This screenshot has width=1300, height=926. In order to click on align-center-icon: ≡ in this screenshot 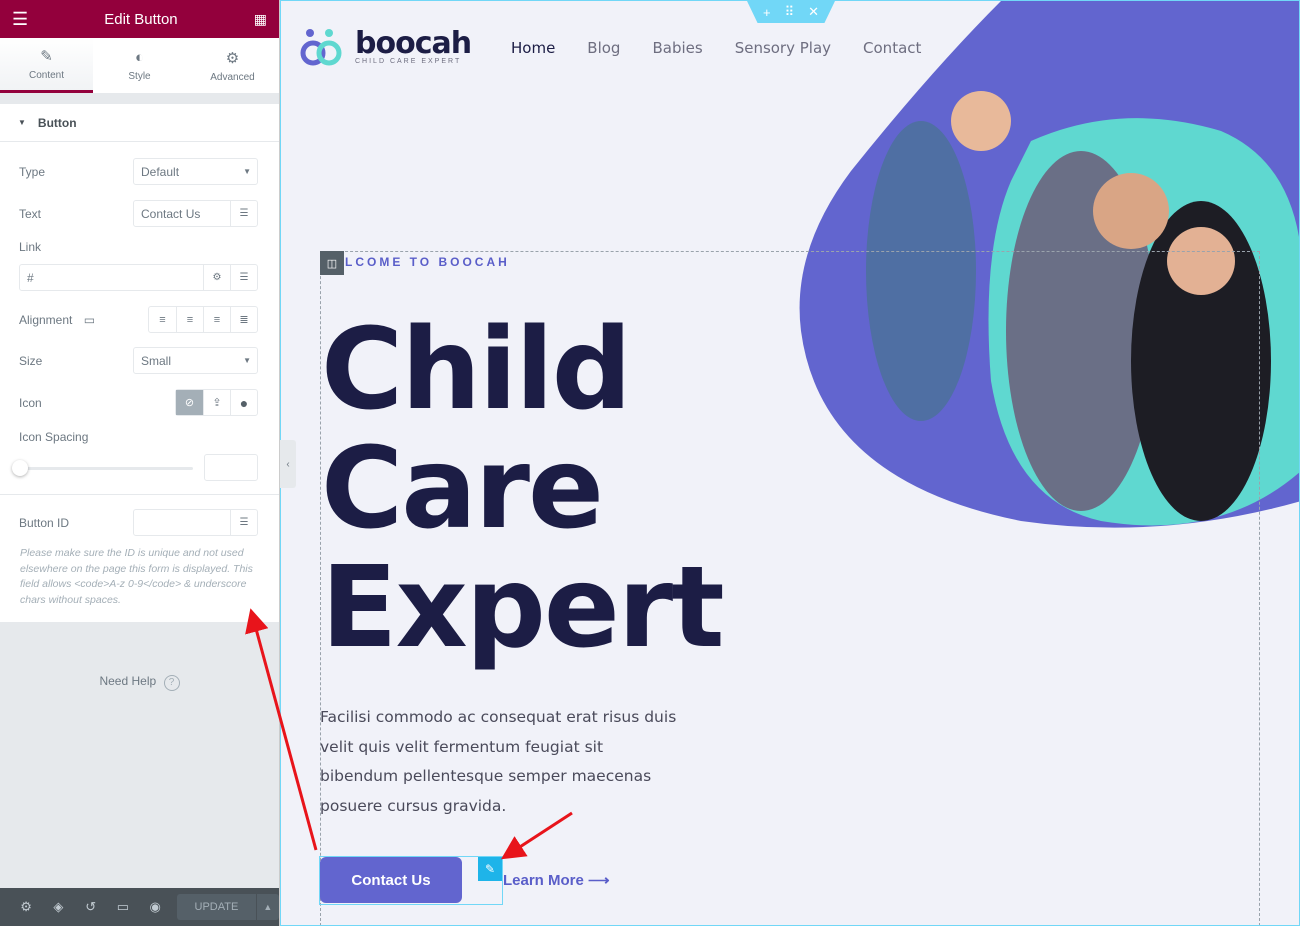, I will do `click(189, 319)`.